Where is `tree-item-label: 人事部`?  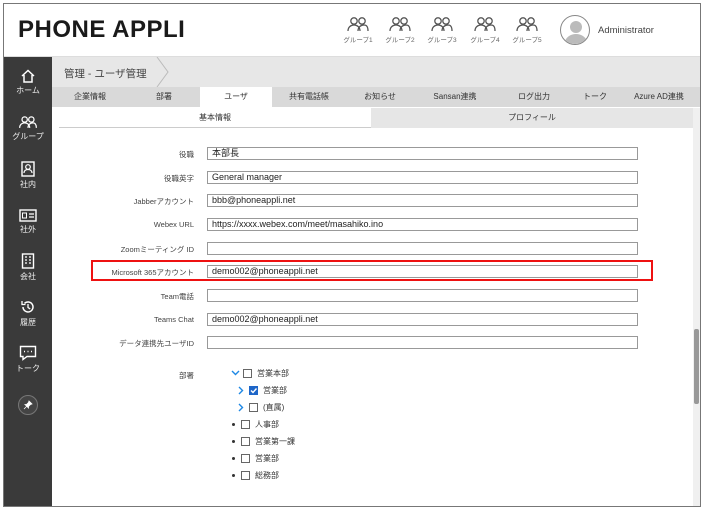 tree-item-label: 人事部 is located at coordinates (267, 424).